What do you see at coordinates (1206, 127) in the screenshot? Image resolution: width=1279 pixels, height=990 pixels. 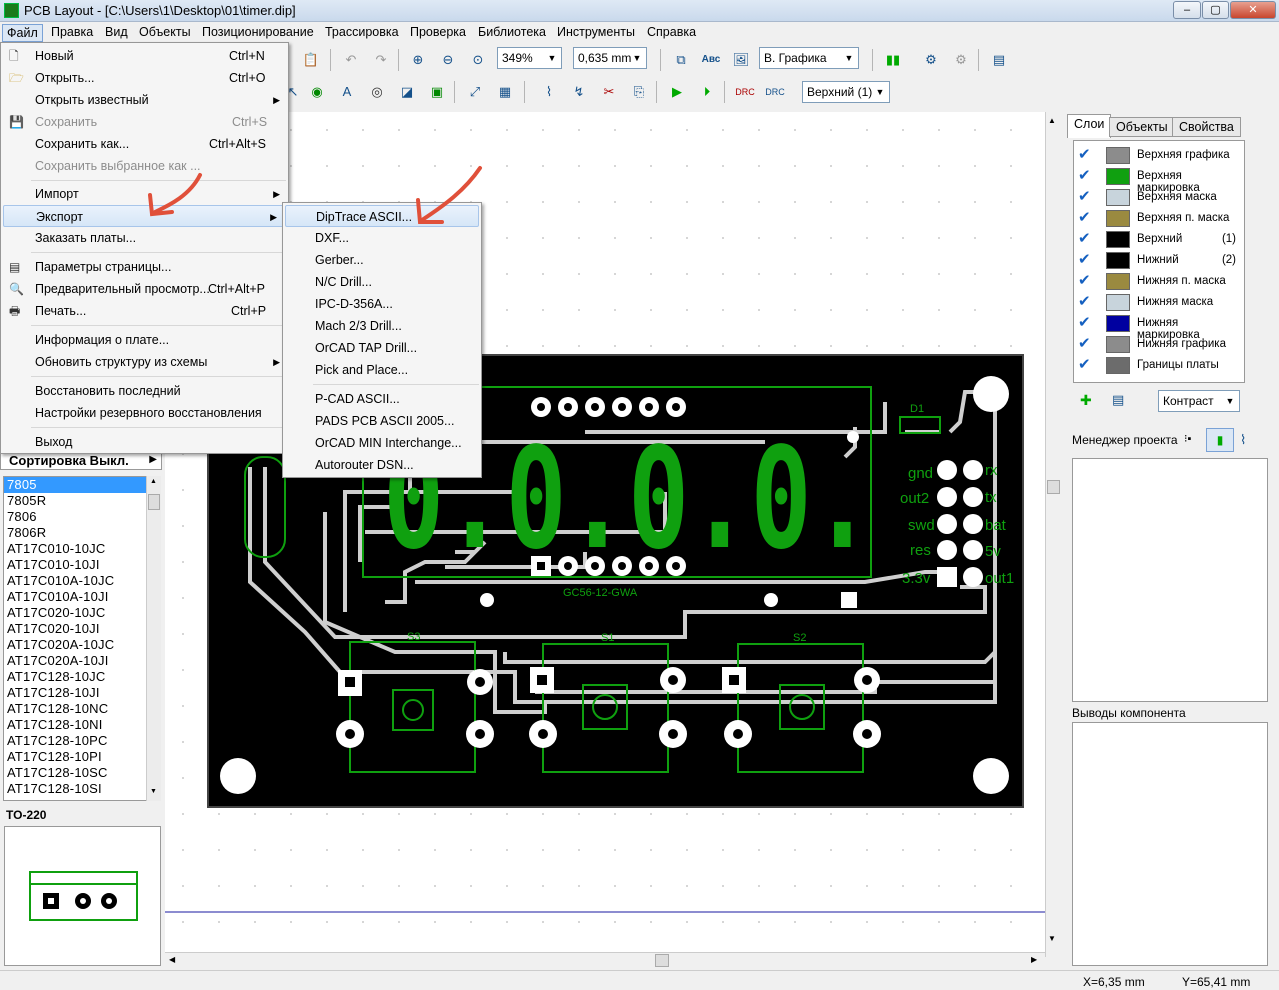 I see `tab-properties: Свойства` at bounding box center [1206, 127].